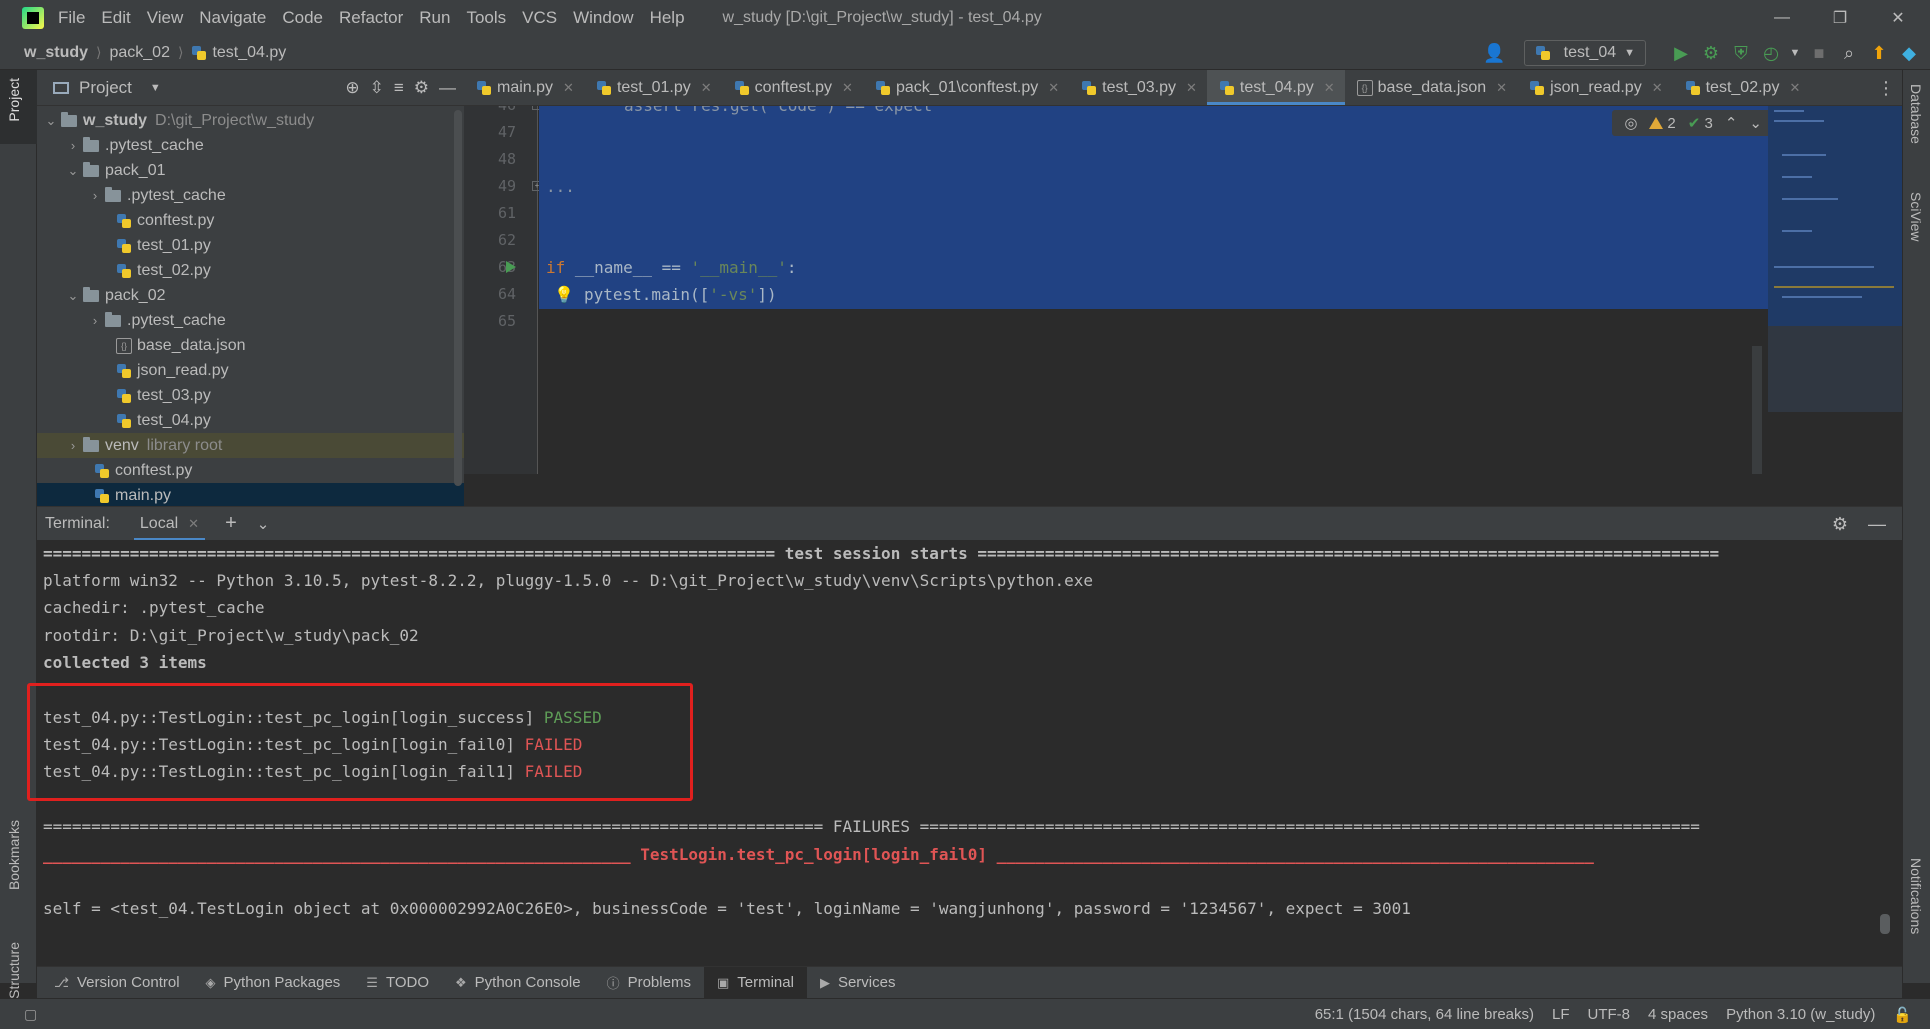 This screenshot has width=1930, height=1029. I want to click on breadcrumb-file: test_04.py, so click(249, 53).